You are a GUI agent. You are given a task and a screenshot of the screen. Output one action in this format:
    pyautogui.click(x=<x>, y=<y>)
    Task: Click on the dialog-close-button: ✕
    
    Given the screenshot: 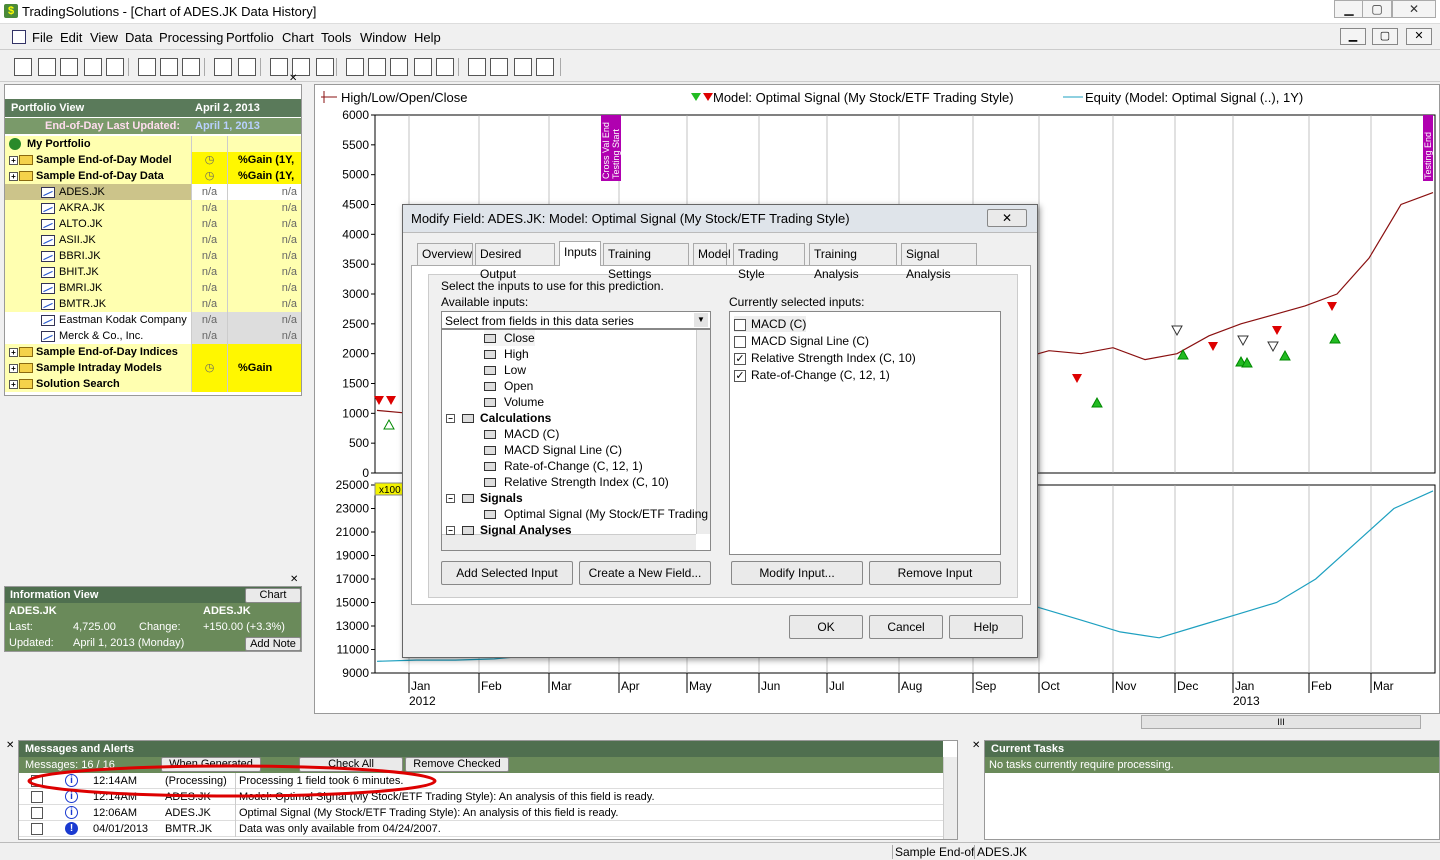 What is the action you would take?
    pyautogui.click(x=1007, y=218)
    